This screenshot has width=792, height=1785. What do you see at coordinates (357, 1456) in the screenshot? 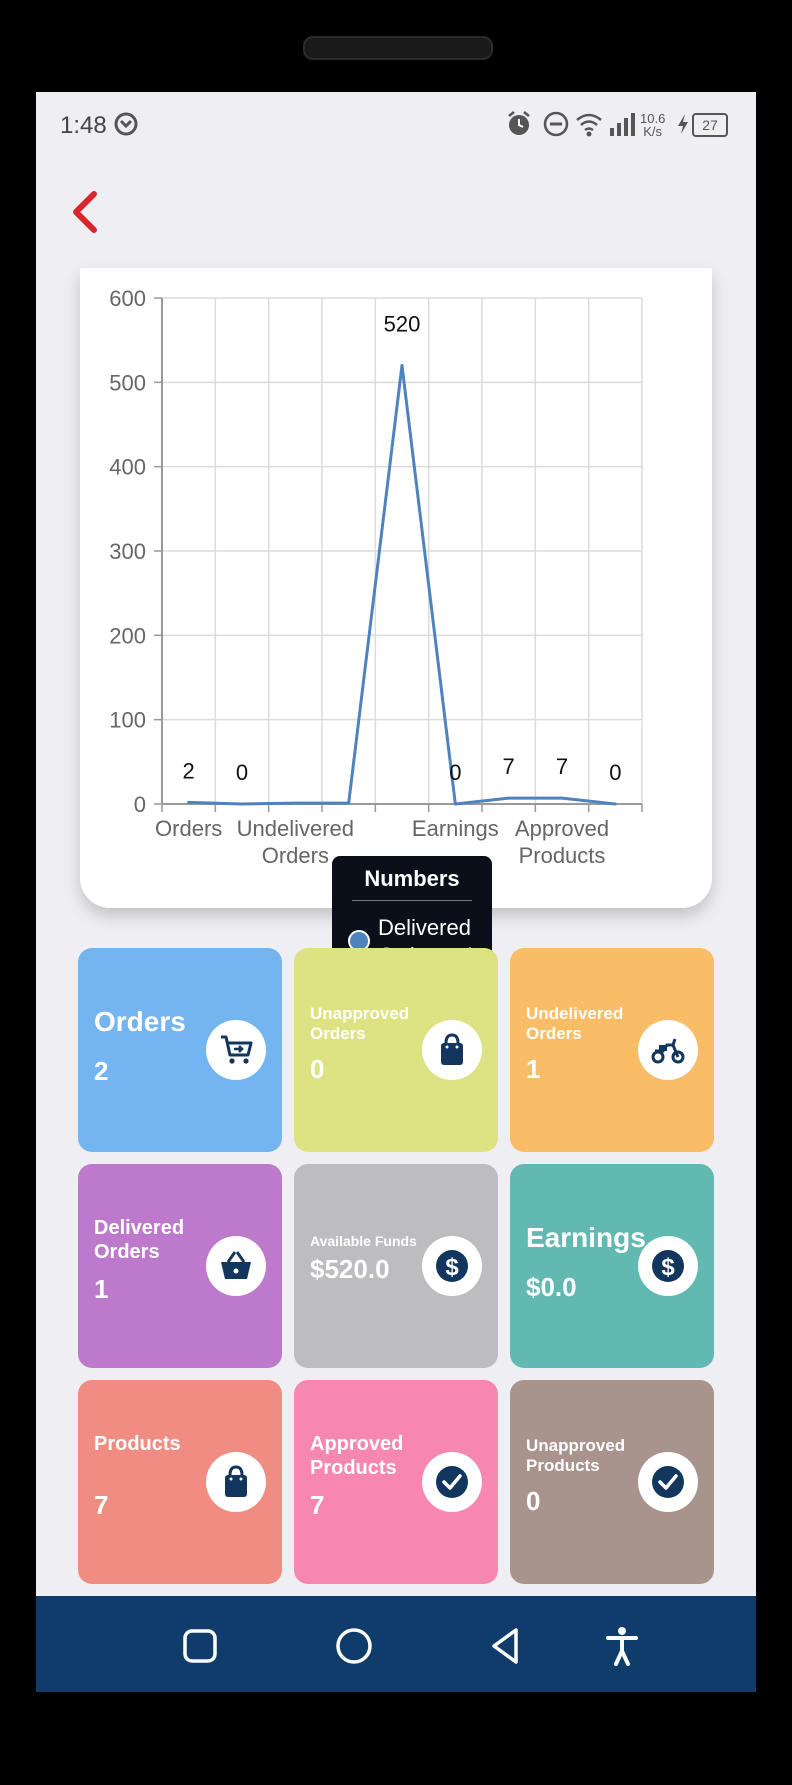
I see `tile-label: Approved Products` at bounding box center [357, 1456].